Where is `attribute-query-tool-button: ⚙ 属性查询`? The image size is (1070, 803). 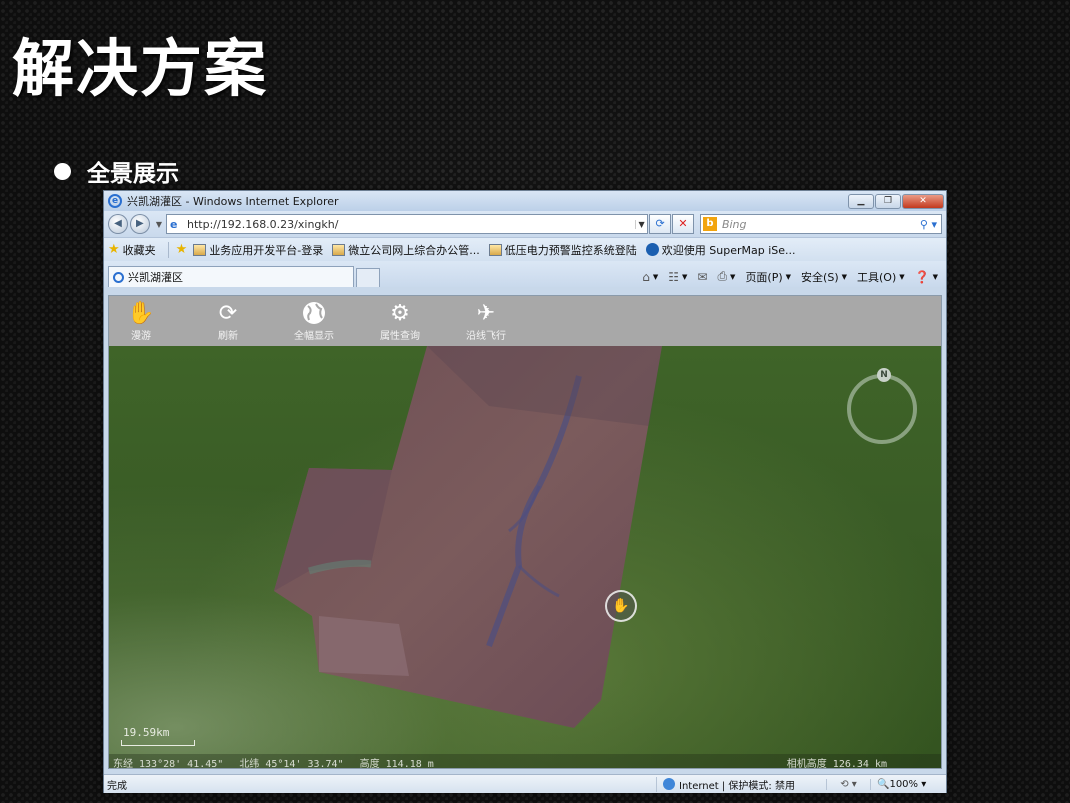
attribute-query-tool-button: ⚙ 属性查询 is located at coordinates (400, 319).